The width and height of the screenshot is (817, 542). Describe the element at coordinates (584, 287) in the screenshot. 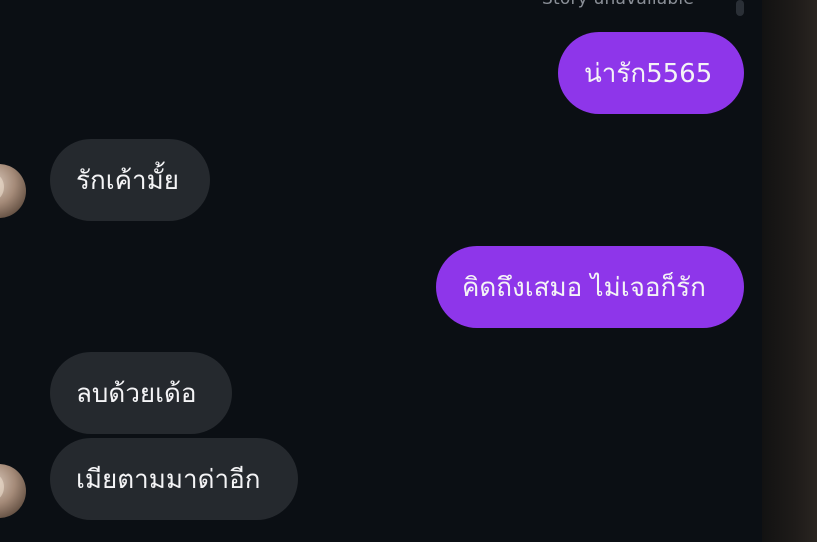

I see `message-text: คิดถึงเสมอ ไม่เจอก็รัก` at that location.